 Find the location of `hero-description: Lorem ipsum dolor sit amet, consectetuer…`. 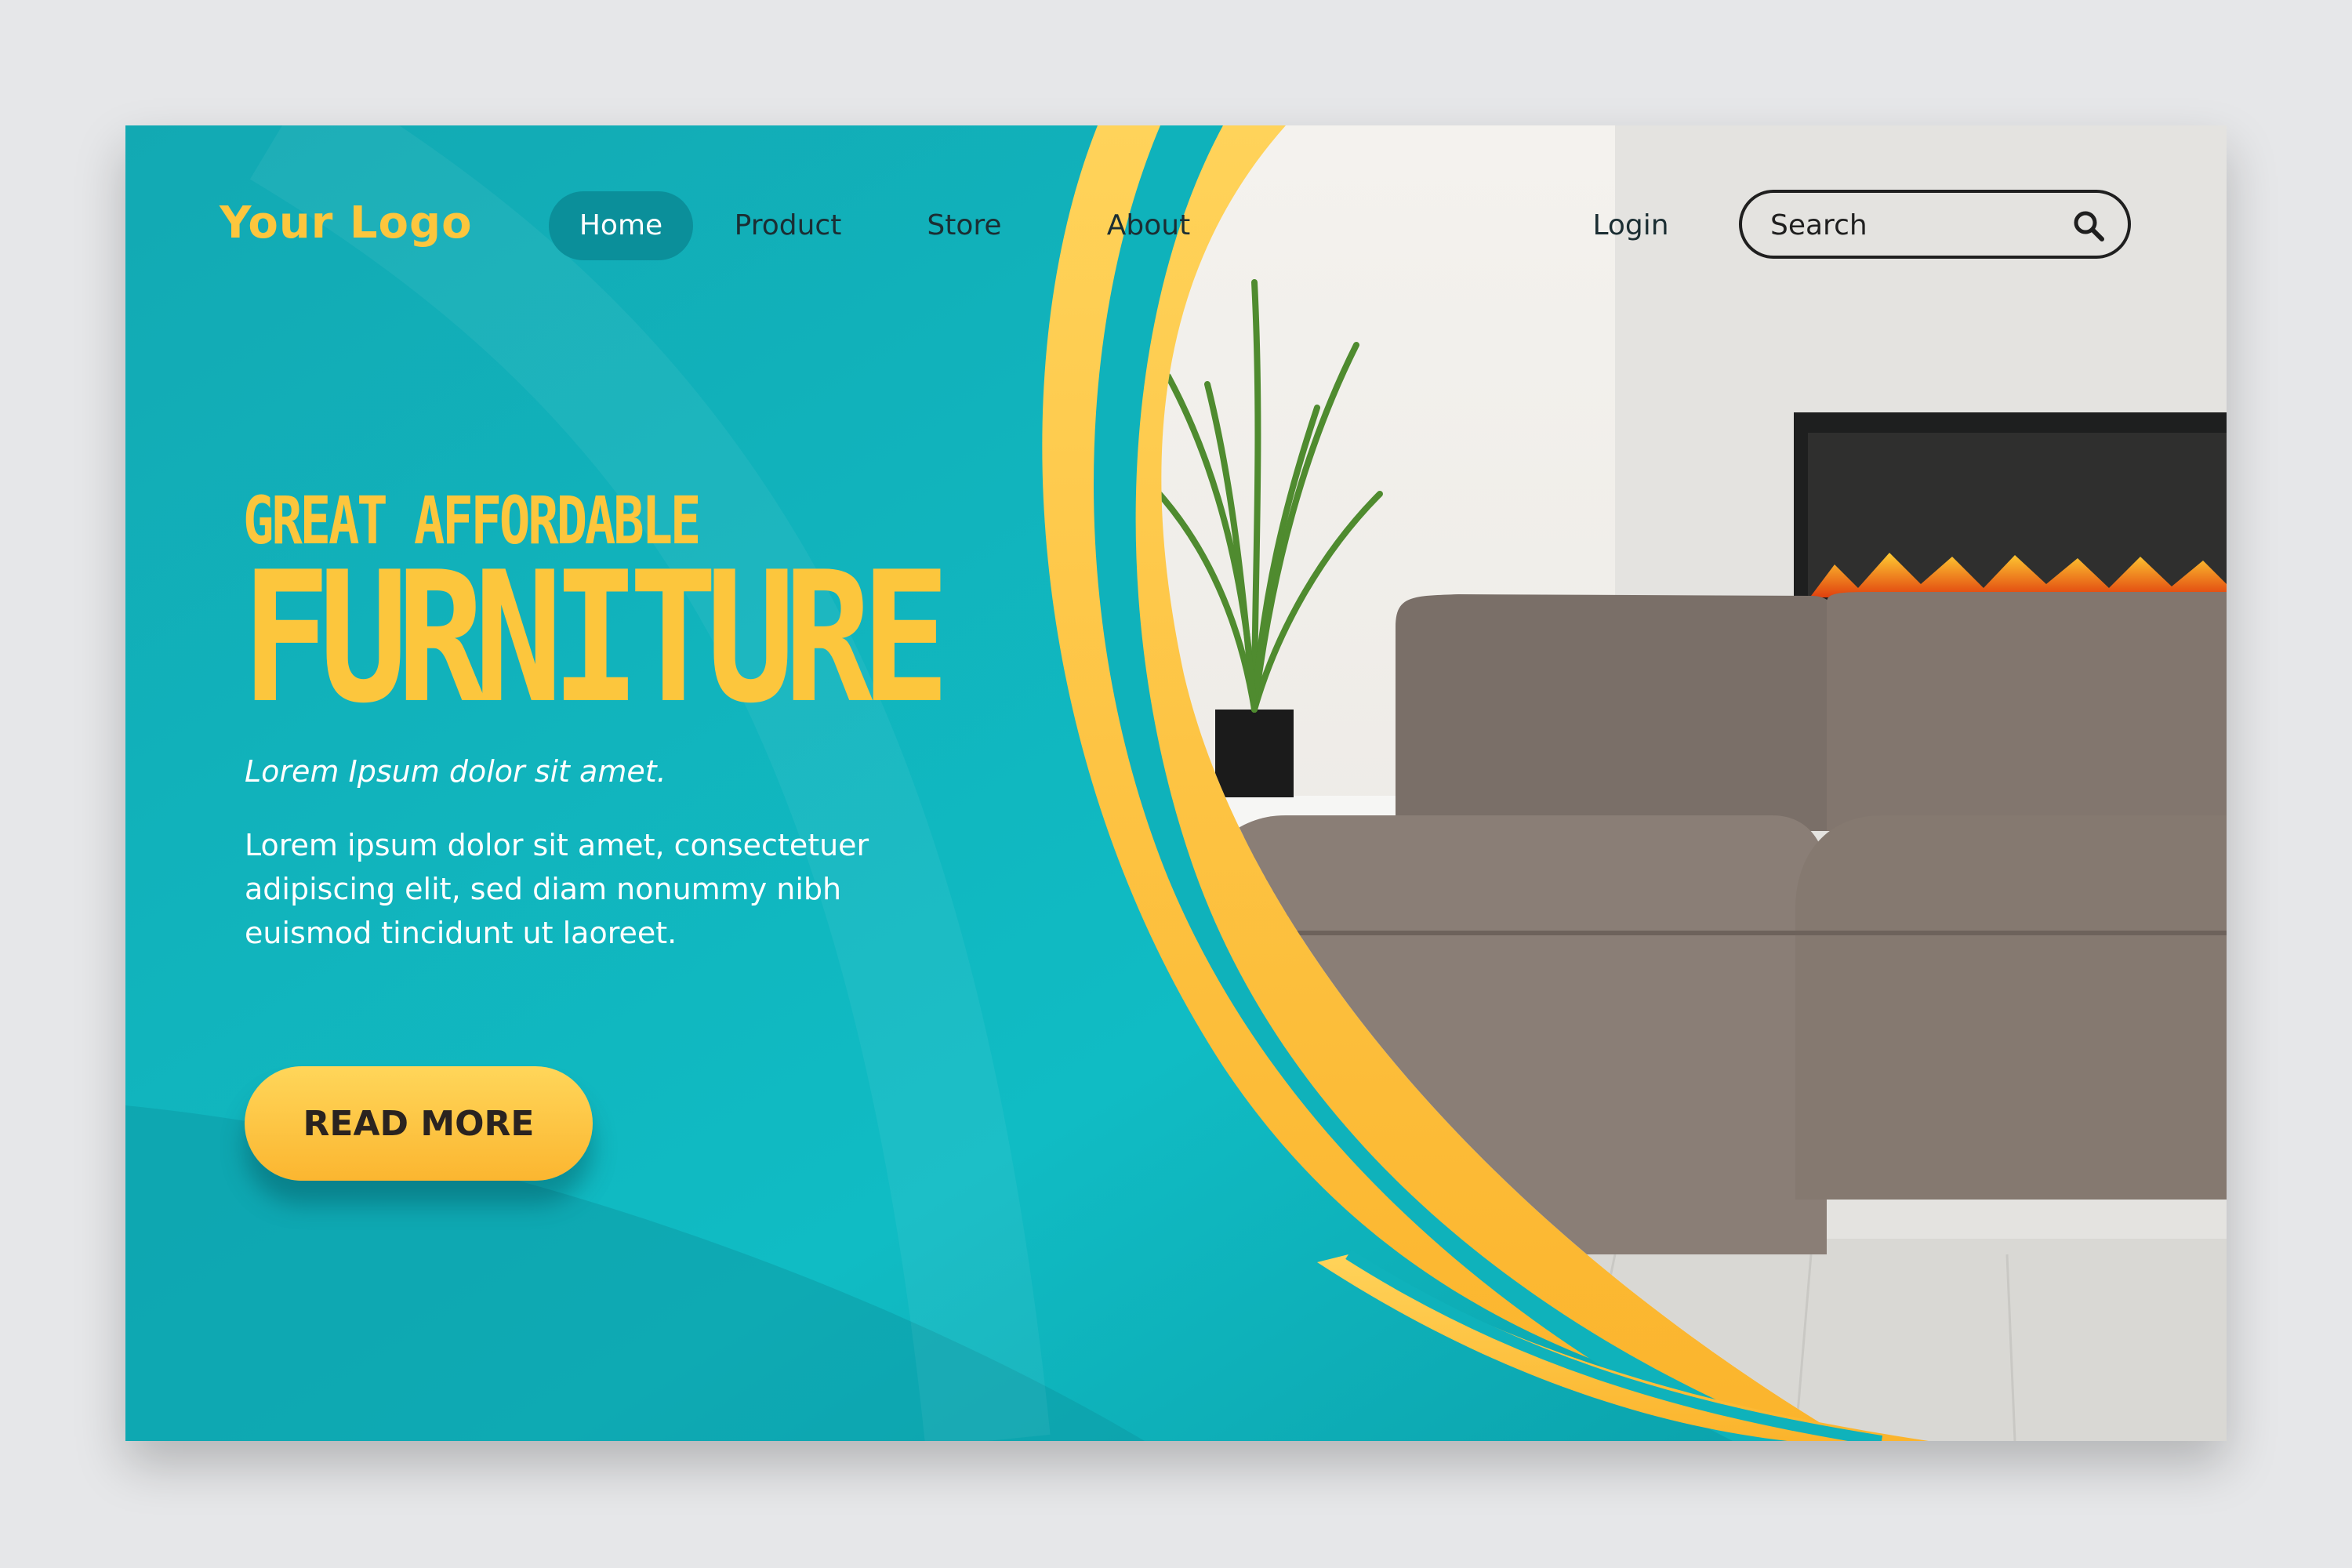

hero-description: Lorem ipsum dolor sit amet, consectetuer… is located at coordinates (557, 889).